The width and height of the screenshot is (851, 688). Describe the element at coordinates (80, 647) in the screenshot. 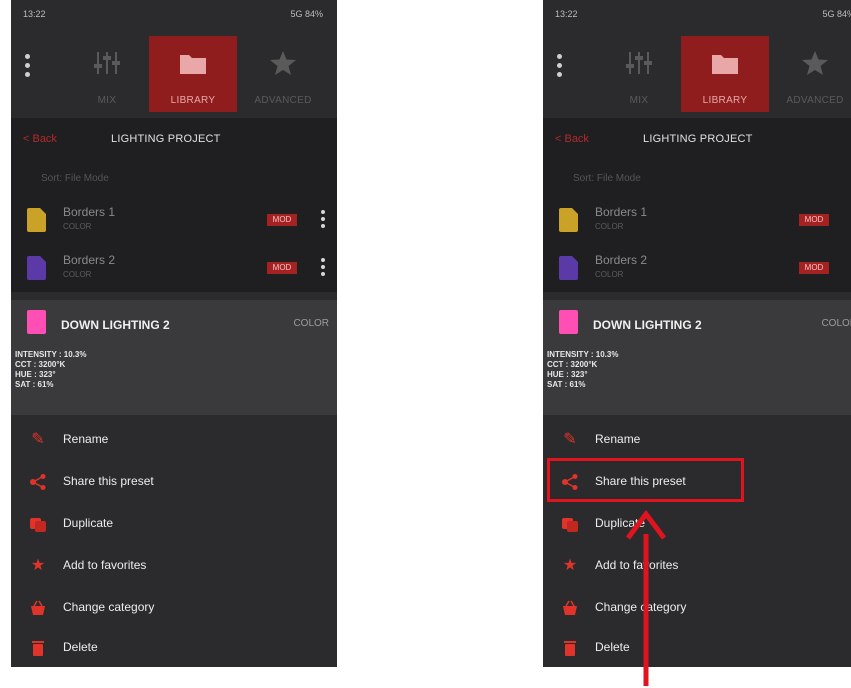

I see `menu-item-label: Delete` at that location.